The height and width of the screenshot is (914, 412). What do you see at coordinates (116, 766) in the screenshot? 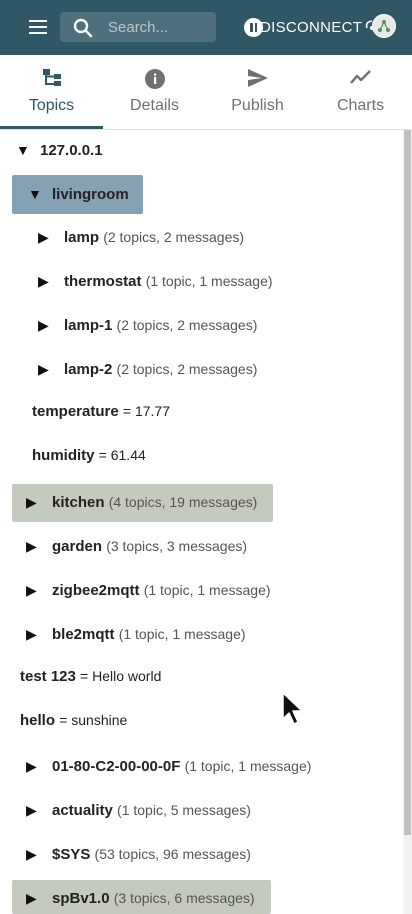
I see `node-name: 01-80-C2-00-00-0F` at bounding box center [116, 766].